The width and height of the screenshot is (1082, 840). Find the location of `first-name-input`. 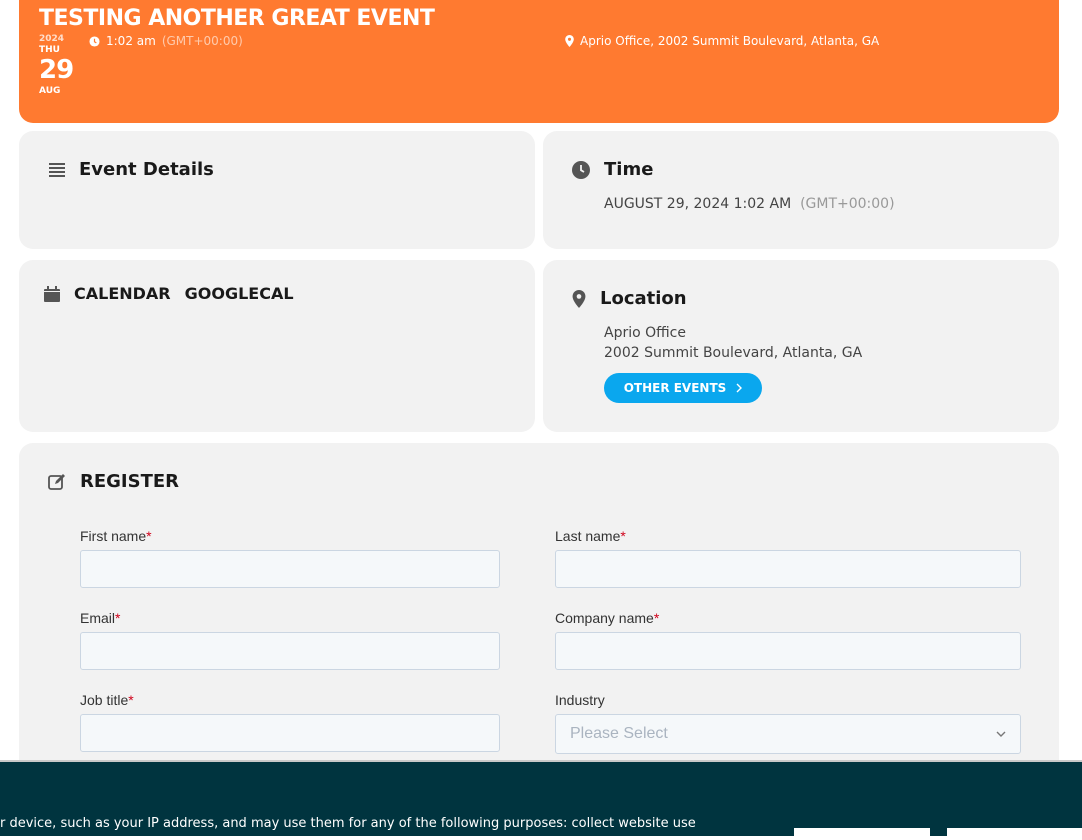

first-name-input is located at coordinates (290, 569).